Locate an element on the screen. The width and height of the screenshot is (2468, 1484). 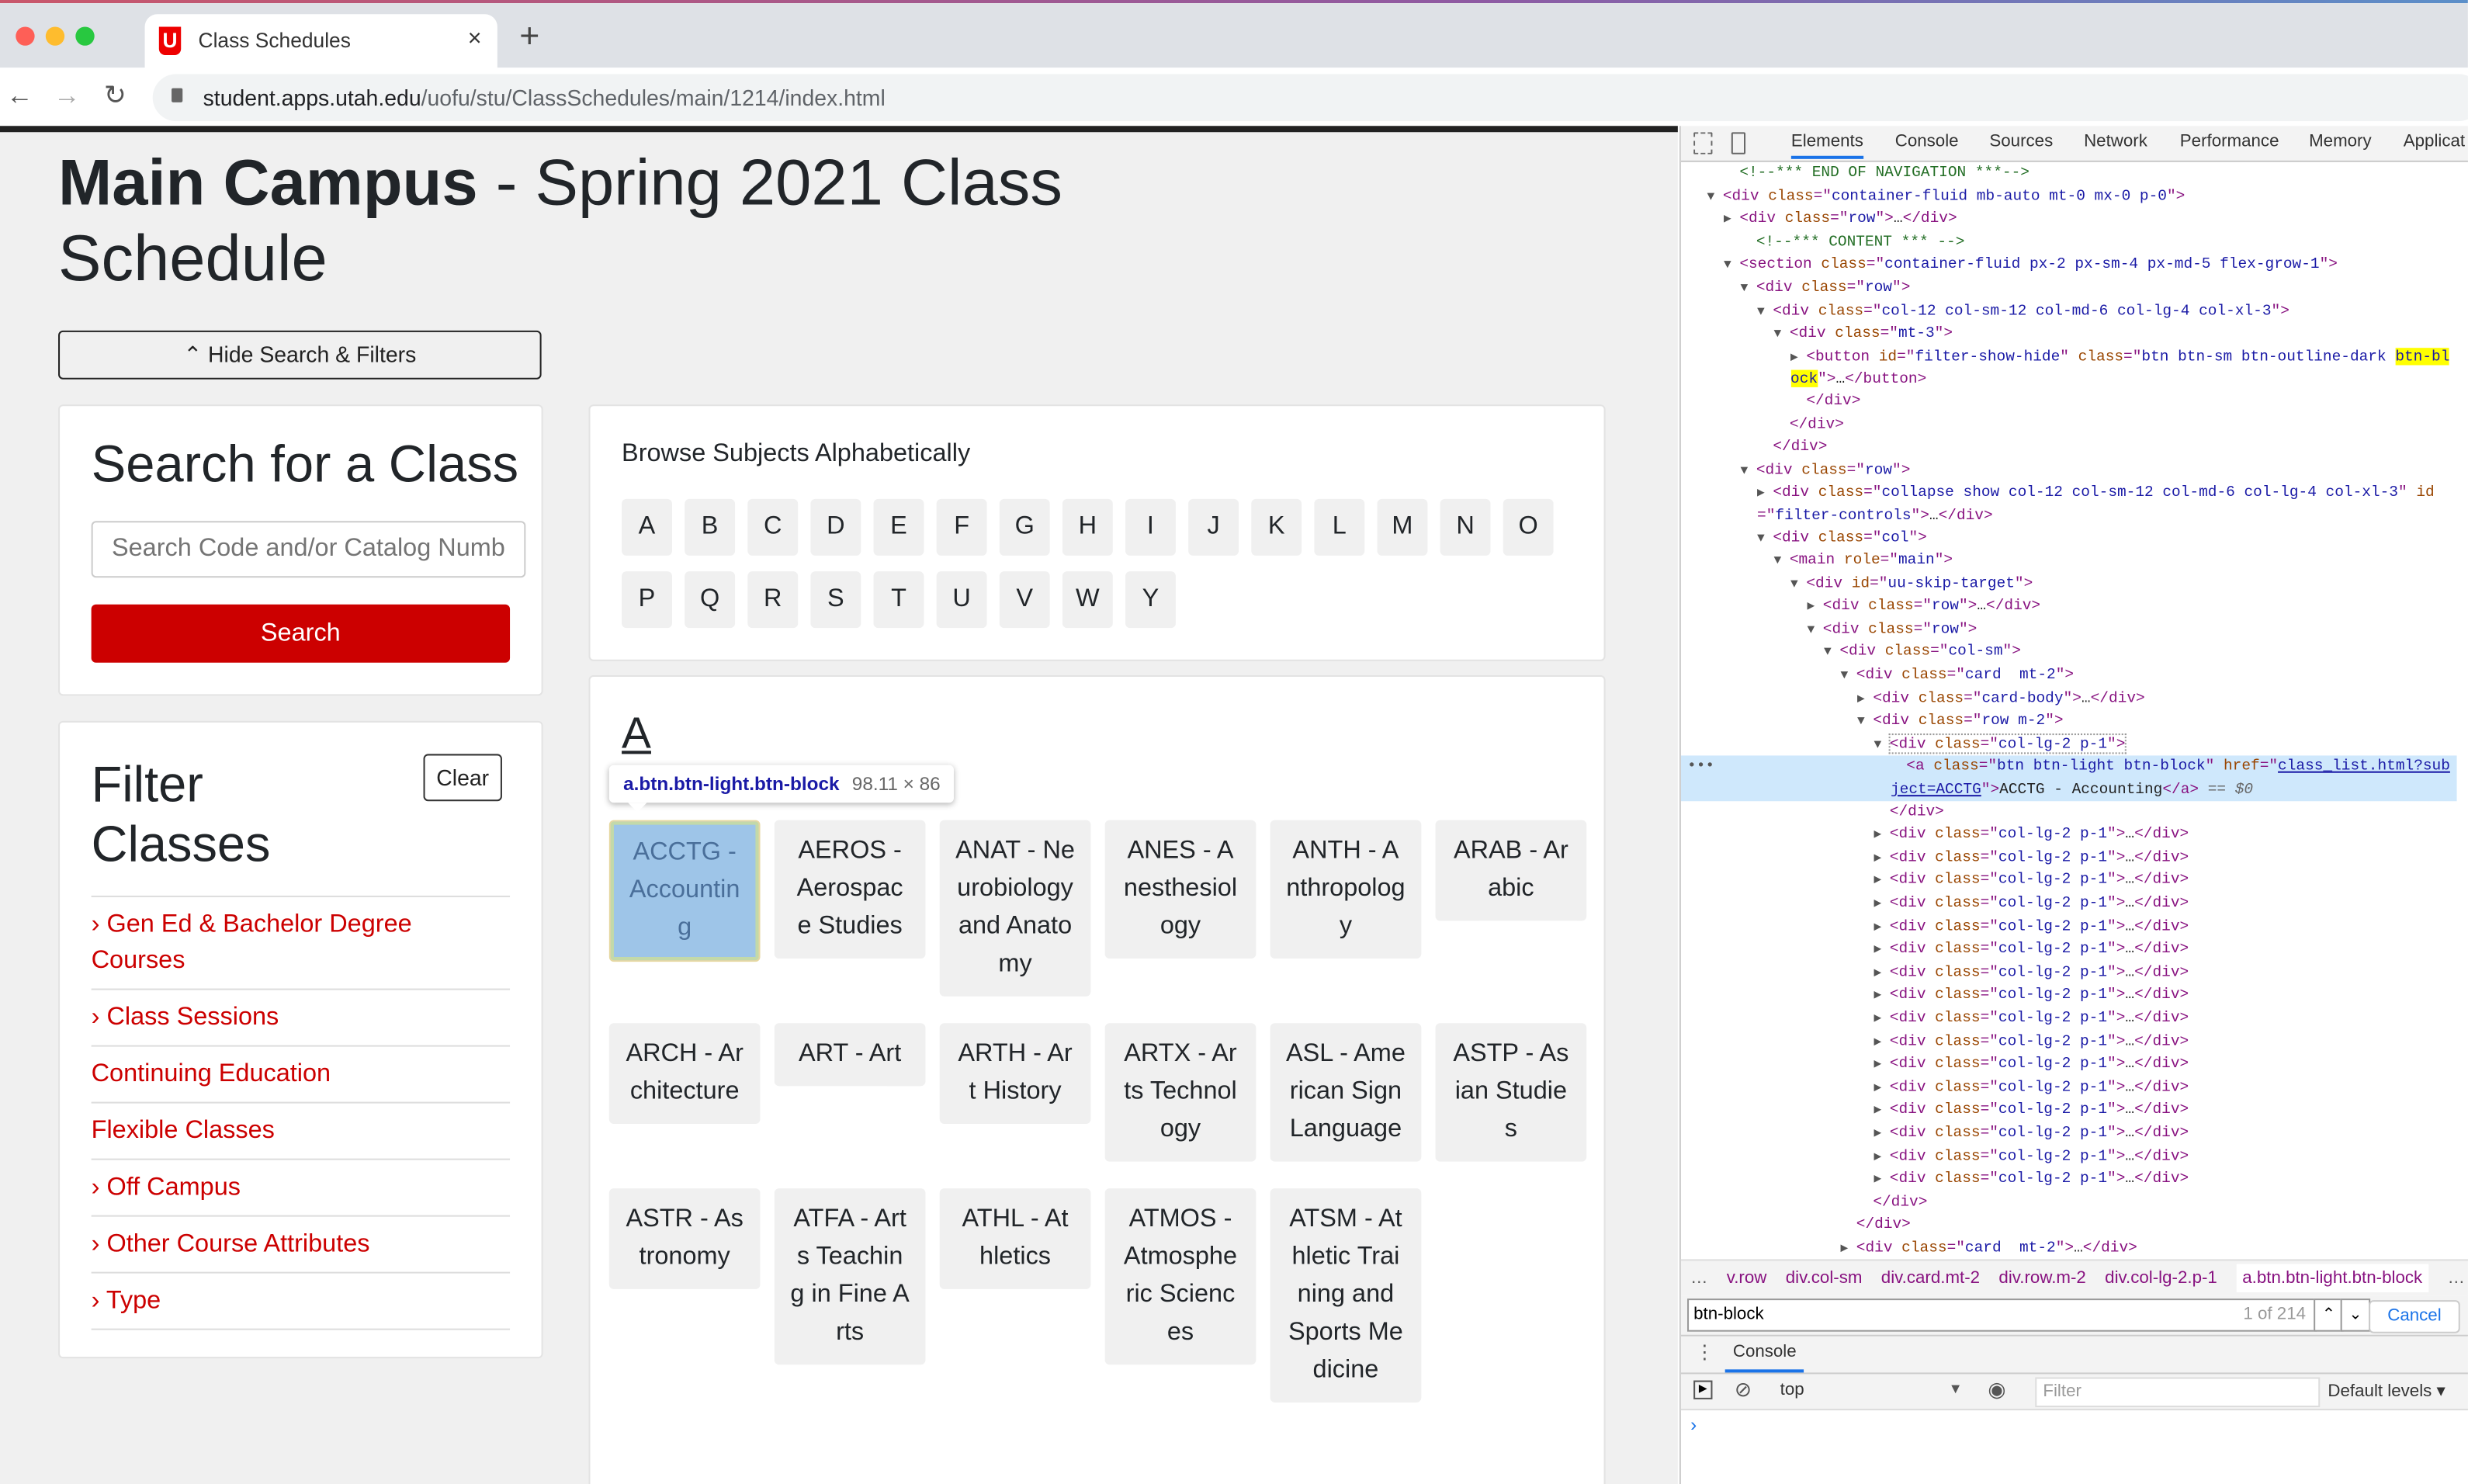
letter-button: D is located at coordinates (835, 527).